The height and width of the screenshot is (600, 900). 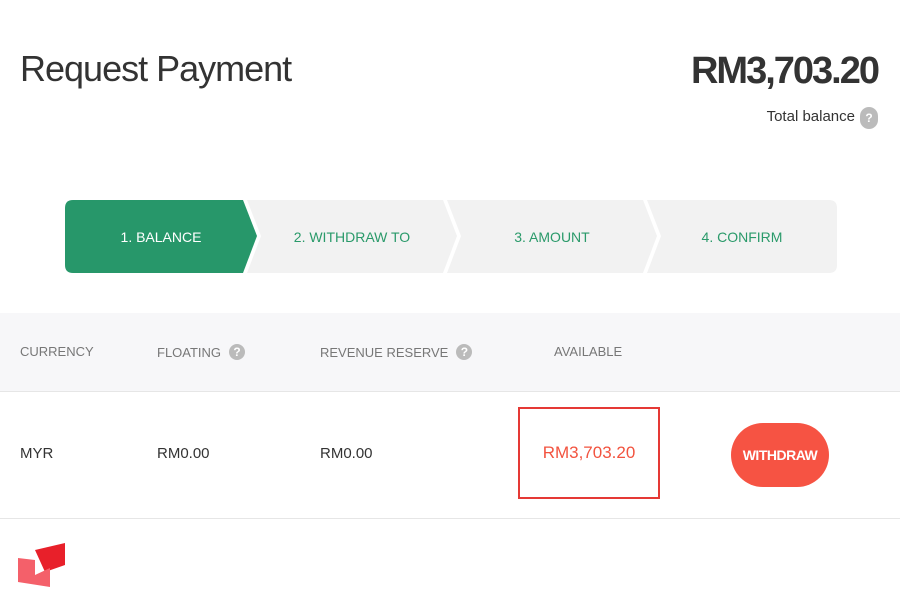 I want to click on column-currency: CURRENCY, so click(x=57, y=351).